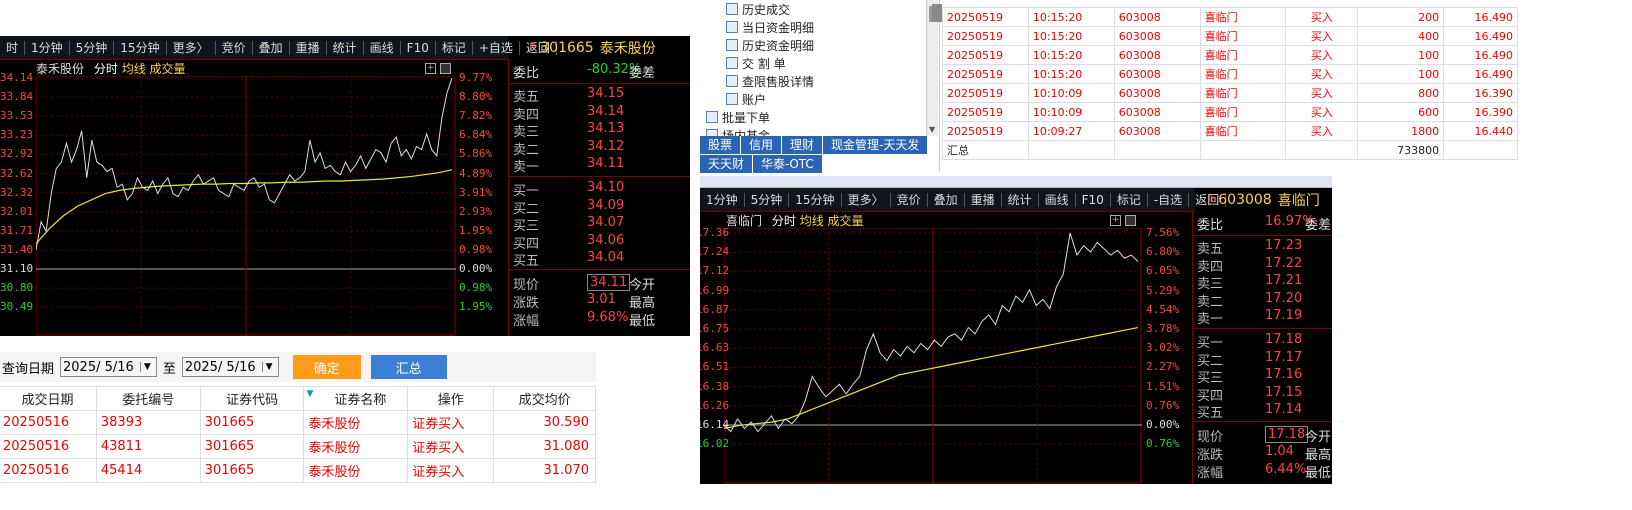 The image size is (1632, 510). What do you see at coordinates (1115, 220) in the screenshot?
I see `right-chart-zoom-icon: +` at bounding box center [1115, 220].